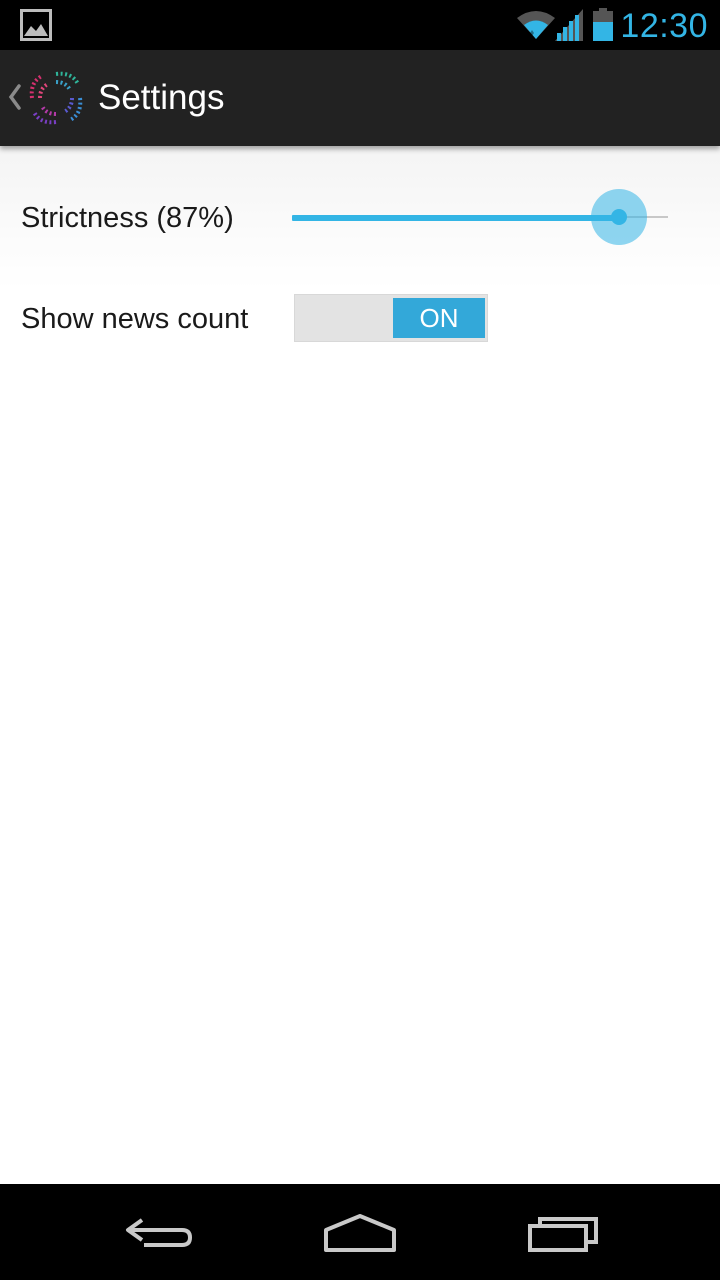 The image size is (720, 1280). I want to click on wifi-icon, so click(536, 25).